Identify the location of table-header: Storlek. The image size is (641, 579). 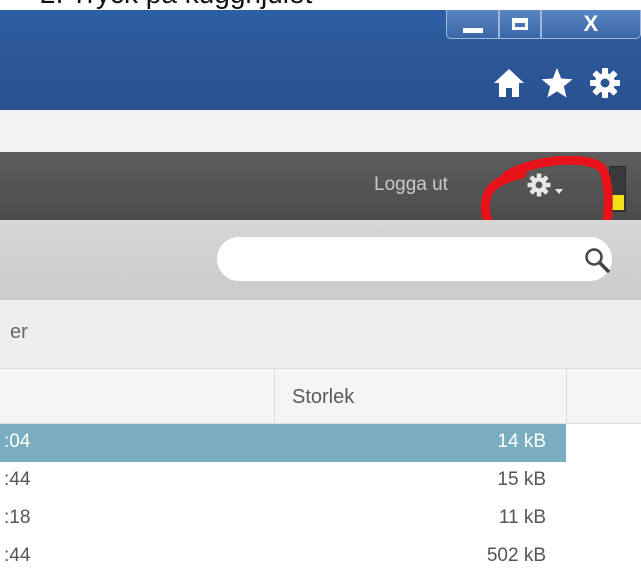
(320, 396).